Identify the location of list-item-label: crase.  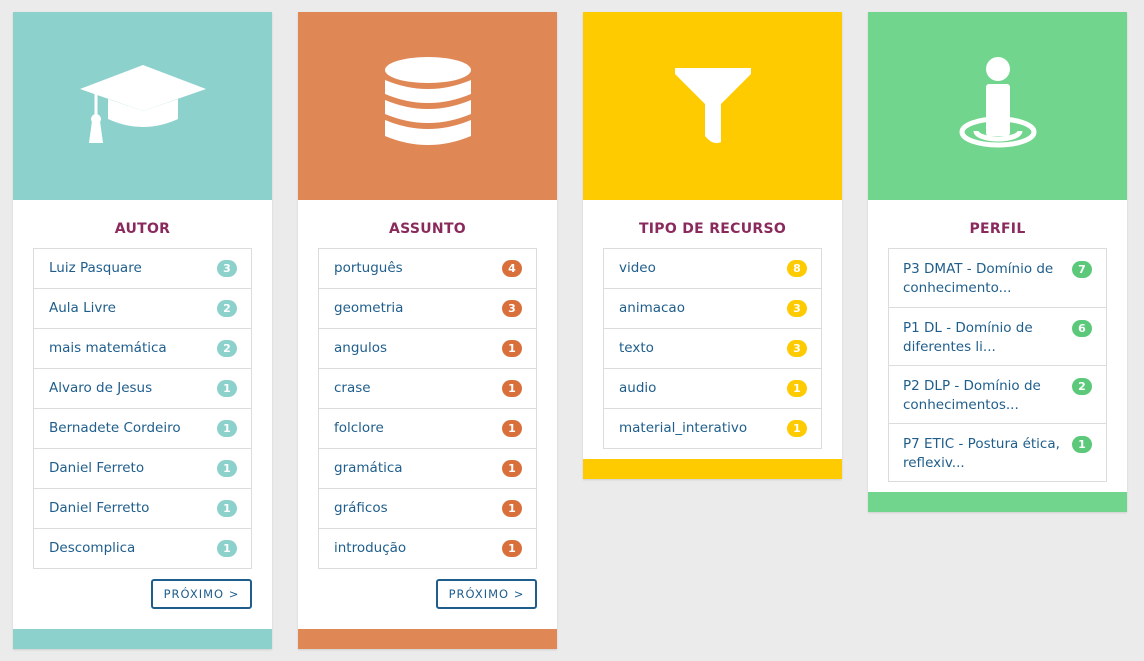
(352, 388).